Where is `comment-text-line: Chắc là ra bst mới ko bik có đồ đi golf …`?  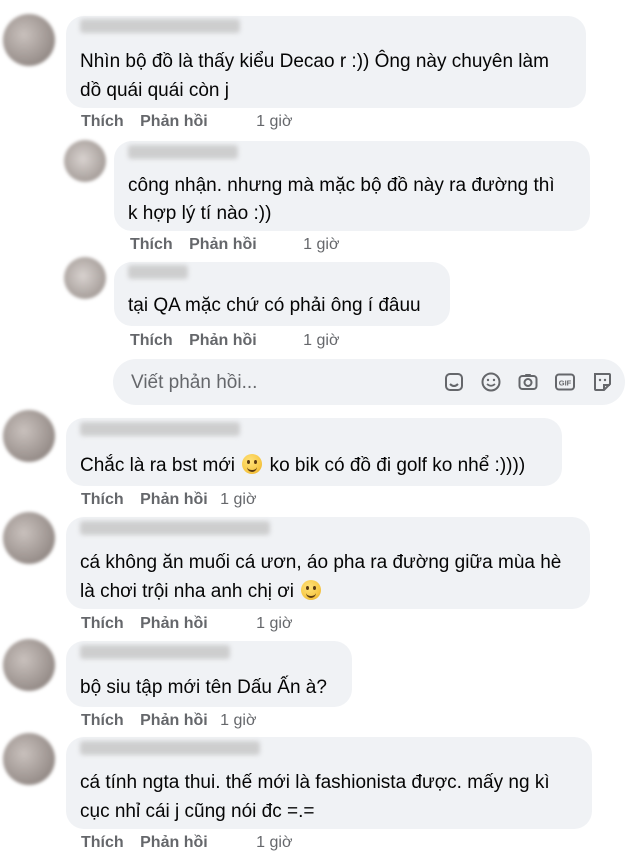
comment-text-line: Chắc là ra bst mới ko bik có đồ đi golf … is located at coordinates (302, 465).